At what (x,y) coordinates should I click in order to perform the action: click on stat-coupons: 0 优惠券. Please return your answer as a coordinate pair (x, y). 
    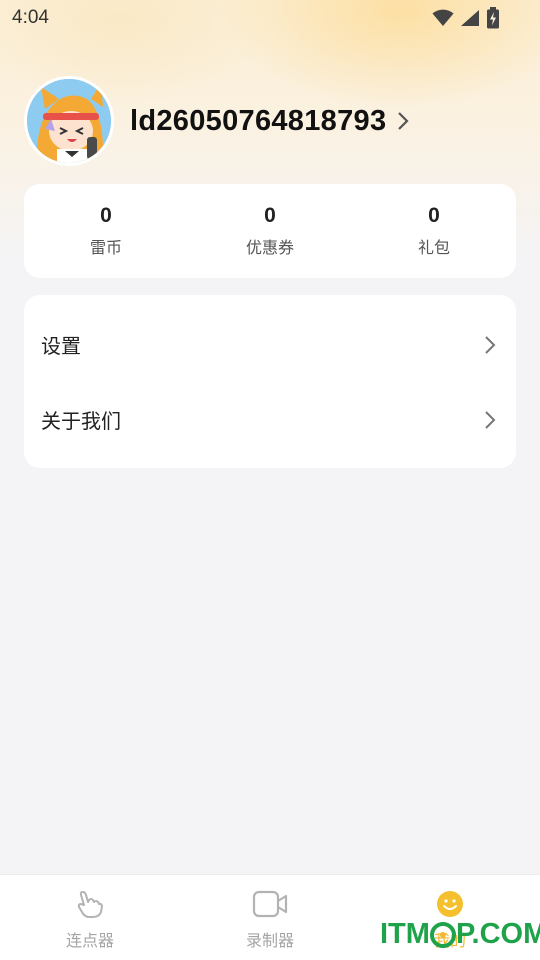
    Looking at the image, I should click on (270, 231).